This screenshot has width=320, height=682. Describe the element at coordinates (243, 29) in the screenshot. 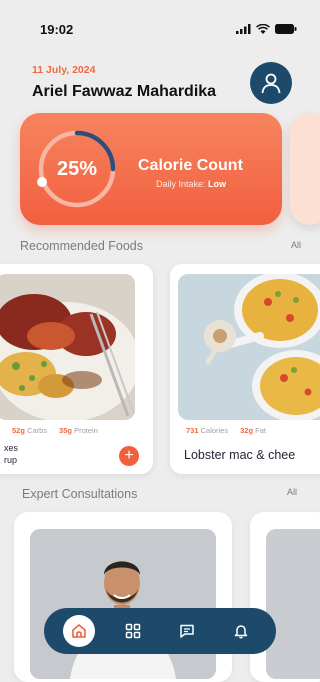

I see `signal-icon` at that location.